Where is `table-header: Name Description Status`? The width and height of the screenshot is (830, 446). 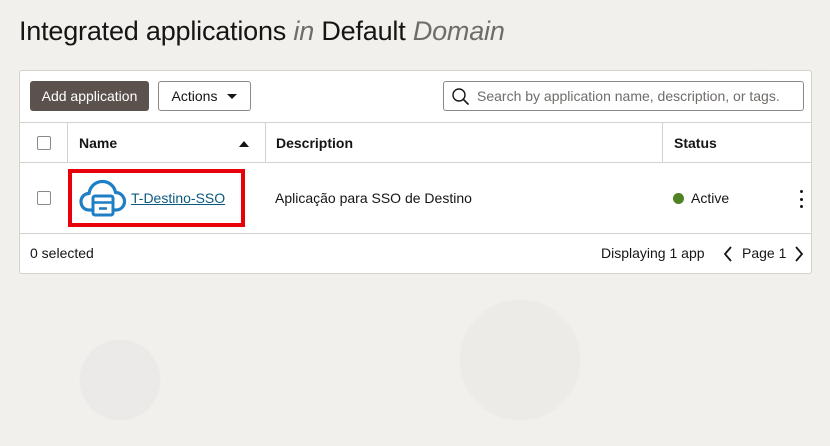 table-header: Name Description Status is located at coordinates (415, 142).